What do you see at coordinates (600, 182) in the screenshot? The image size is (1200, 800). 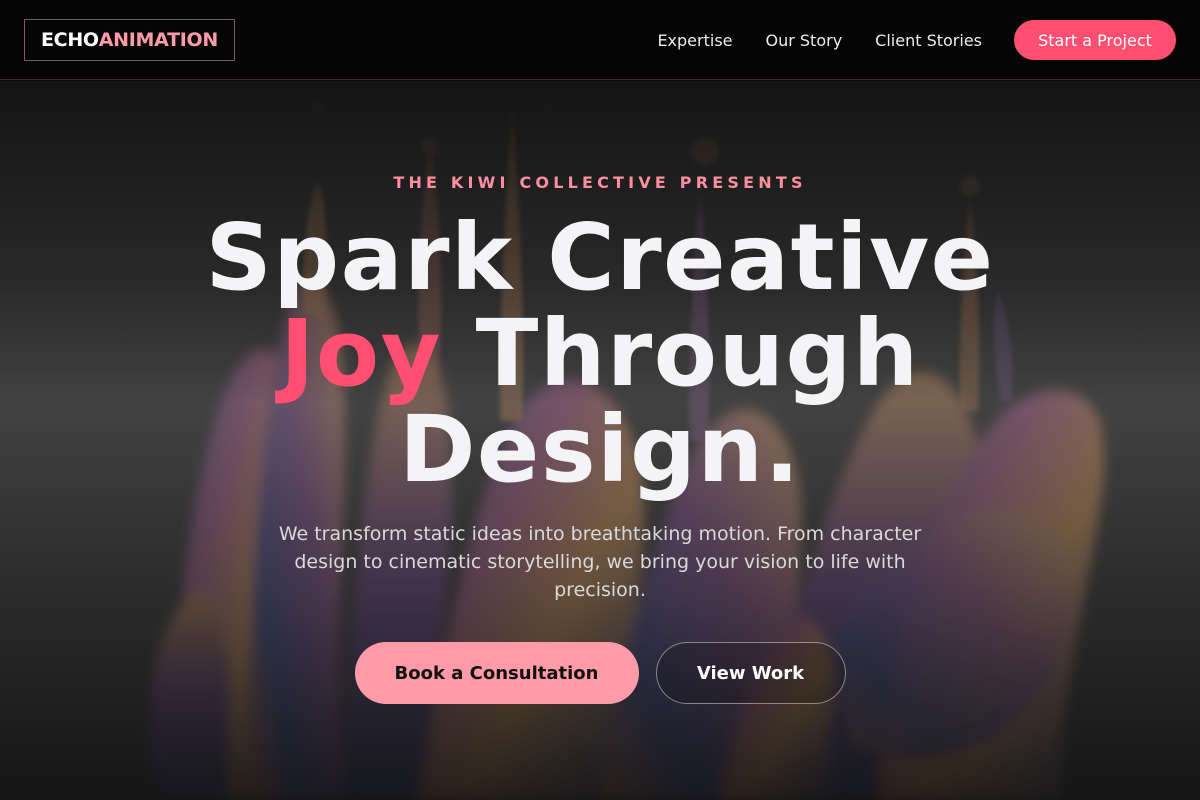 I see `hero-eyebrow: THE KIWI COLLECTIVE PRESENTS` at bounding box center [600, 182].